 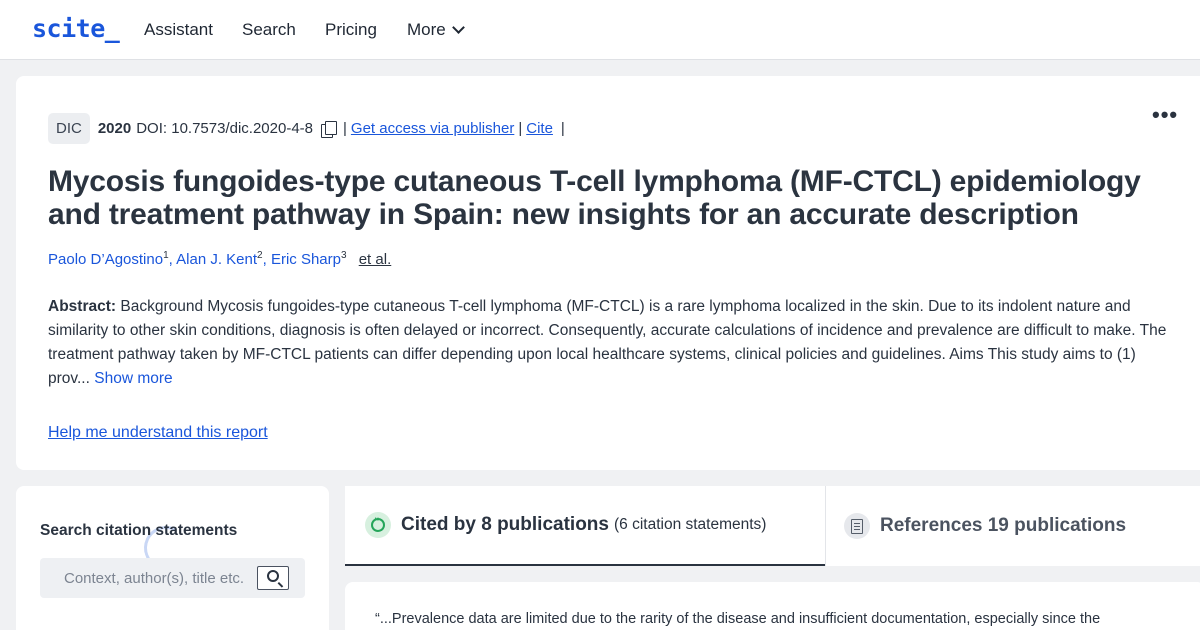 What do you see at coordinates (139, 530) in the screenshot?
I see `search-citations-label: Search citation statements` at bounding box center [139, 530].